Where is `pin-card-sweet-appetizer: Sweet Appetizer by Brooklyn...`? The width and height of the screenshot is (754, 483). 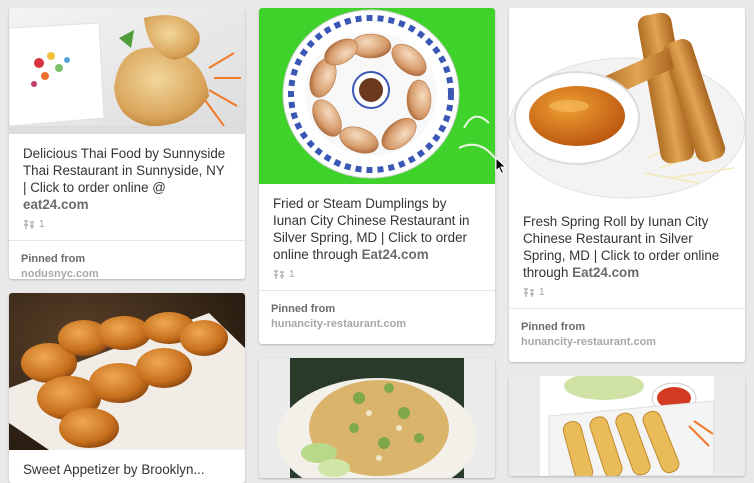
pin-card-sweet-appetizer: Sweet Appetizer by Brooklyn... is located at coordinates (127, 388).